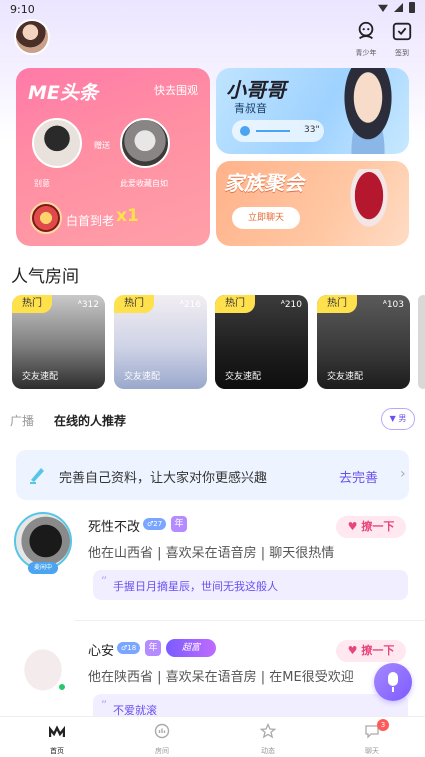  I want to click on tab-online-recommend: 在线的人推荐, so click(90, 420).